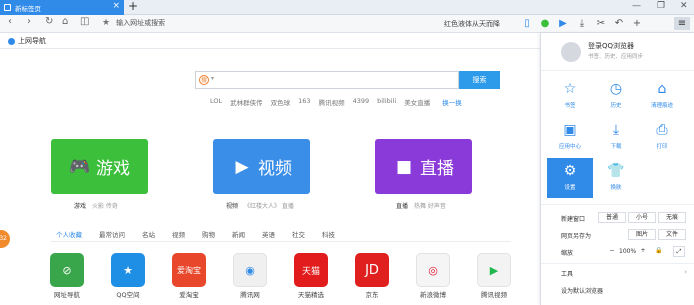  What do you see at coordinates (659, 251) in the screenshot?
I see `lock-icon: 🔒` at bounding box center [659, 251].